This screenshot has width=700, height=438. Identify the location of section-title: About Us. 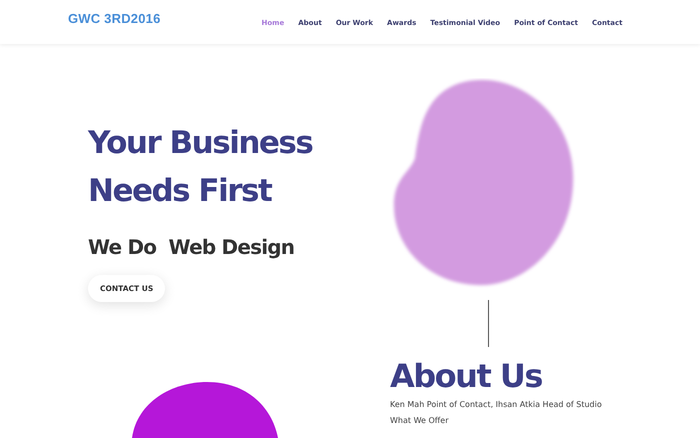
(466, 376).